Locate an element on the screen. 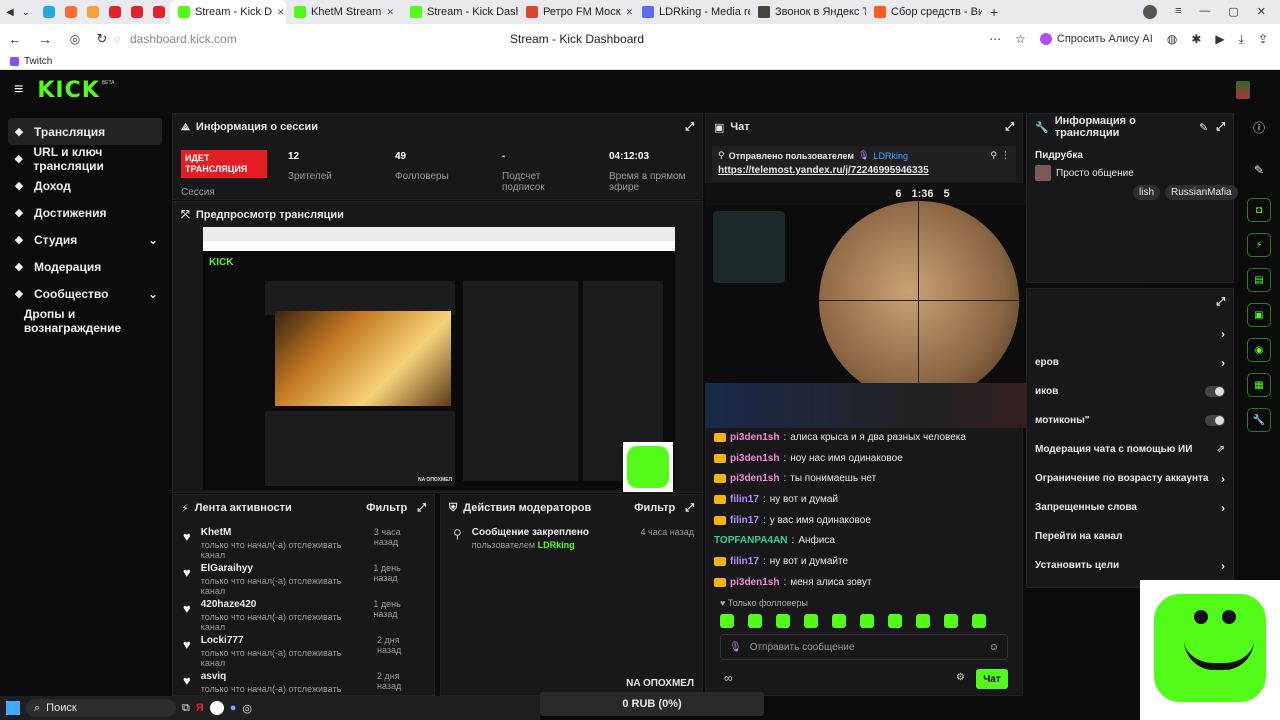 The image size is (1280, 720). preview-video: KICK NA ОПОХМЕЛ is located at coordinates (439, 358).